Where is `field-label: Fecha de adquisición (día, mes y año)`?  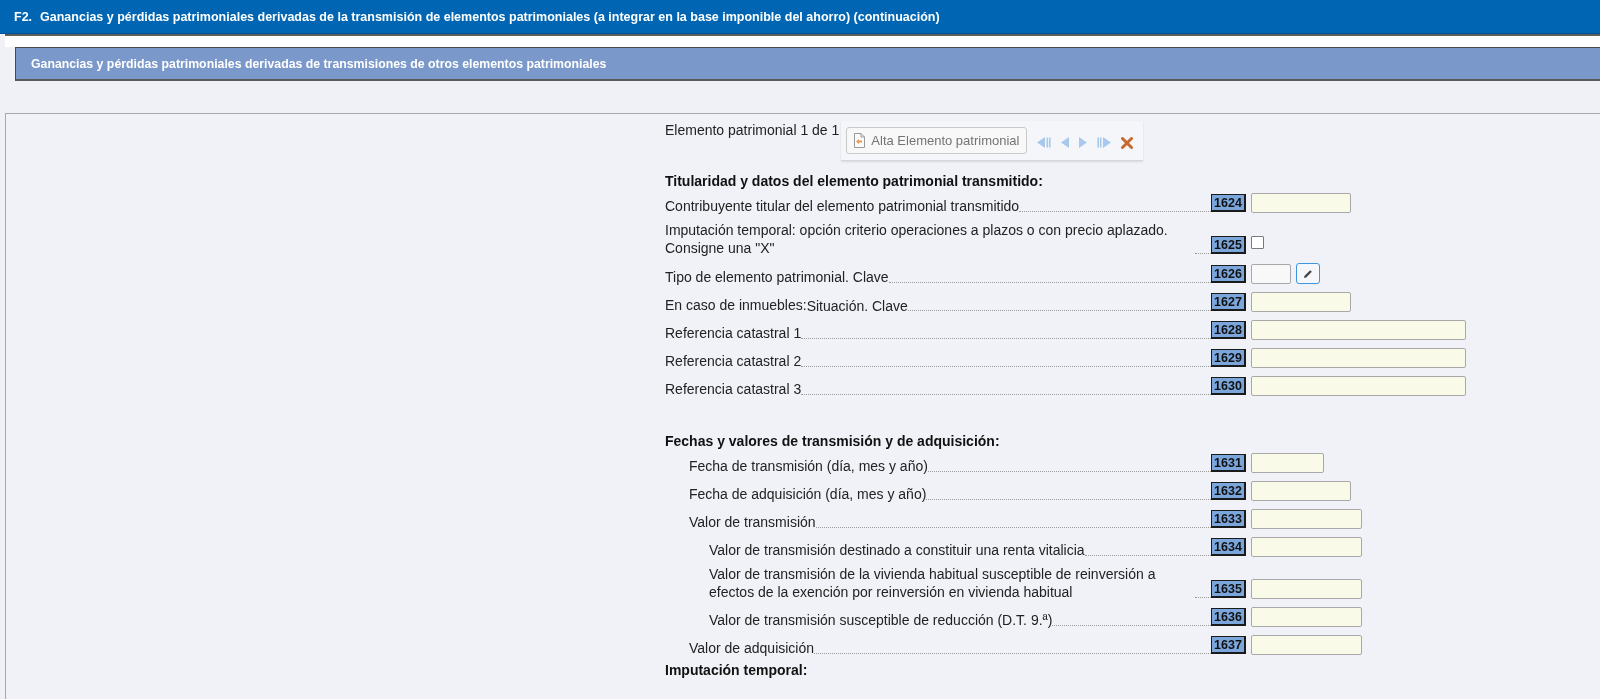
field-label: Fecha de adquisición (día, mes y año) is located at coordinates (808, 494).